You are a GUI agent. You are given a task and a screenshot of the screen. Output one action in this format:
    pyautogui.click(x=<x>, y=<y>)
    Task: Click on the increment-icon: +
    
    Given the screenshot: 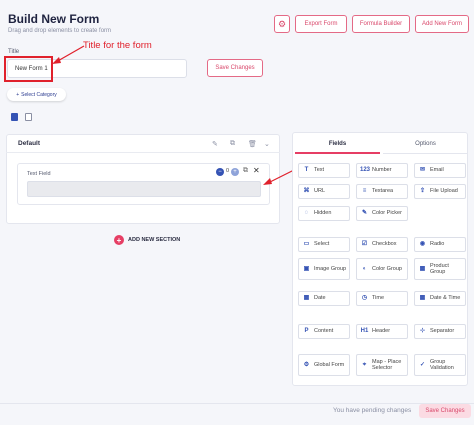 What is the action you would take?
    pyautogui.click(x=235, y=172)
    